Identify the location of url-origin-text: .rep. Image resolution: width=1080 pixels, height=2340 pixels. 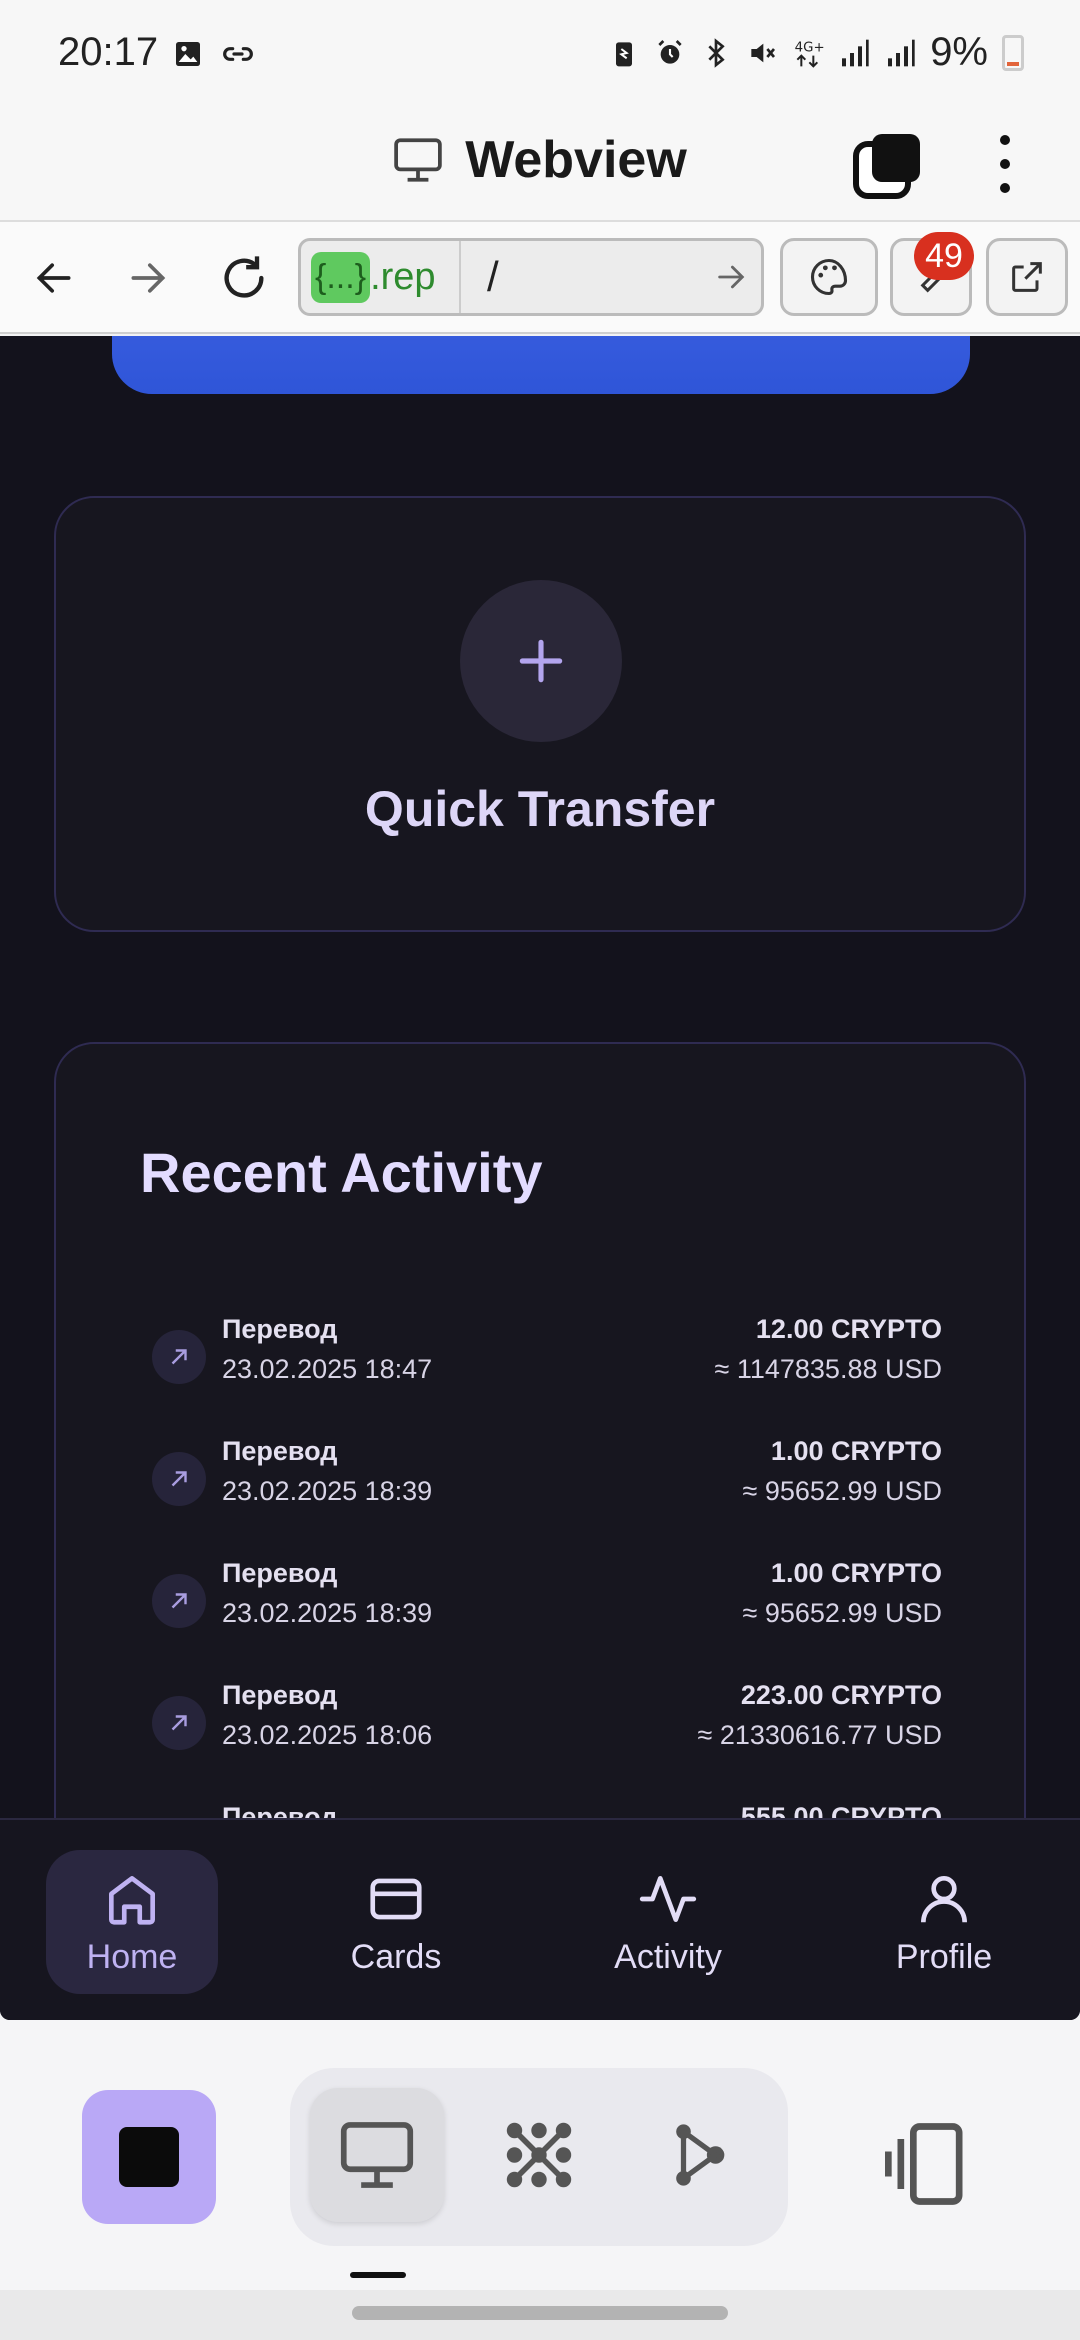
(403, 276).